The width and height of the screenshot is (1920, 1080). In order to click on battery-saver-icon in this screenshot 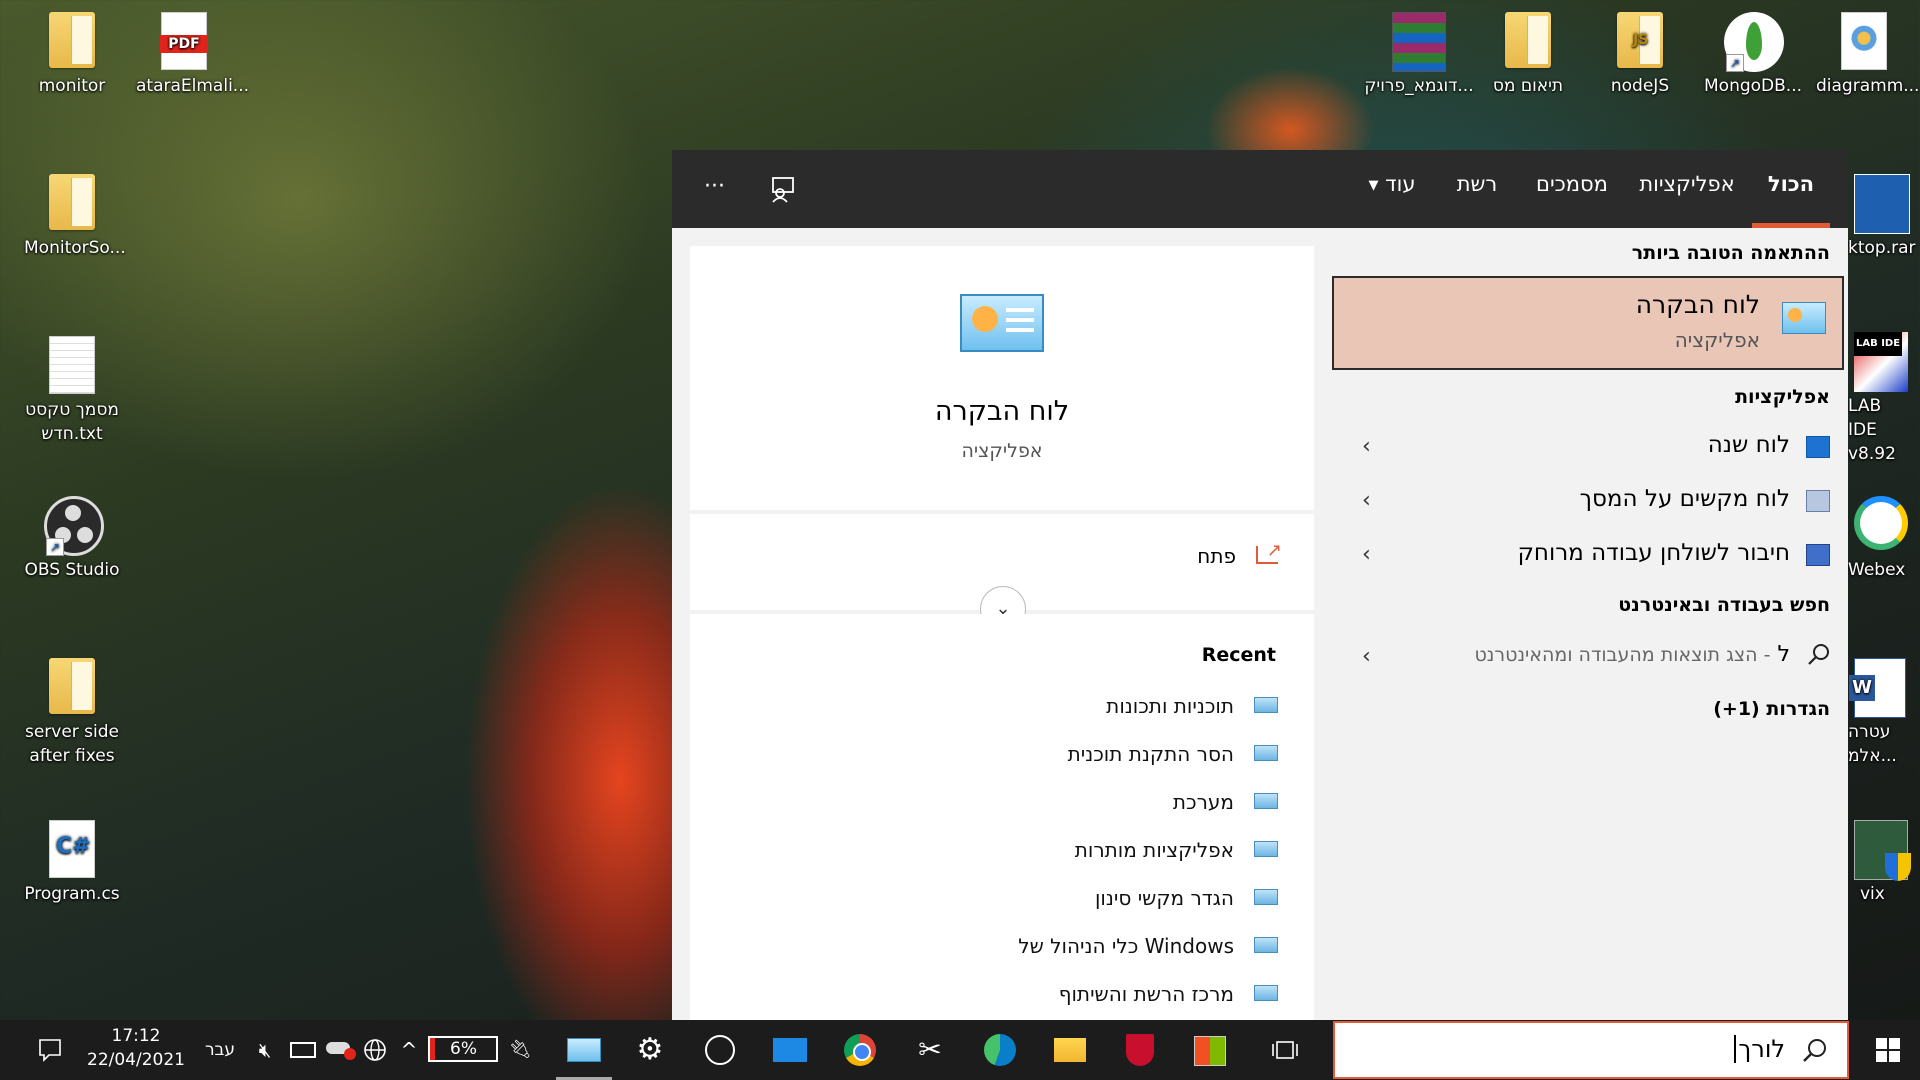, I will do `click(301, 1050)`.